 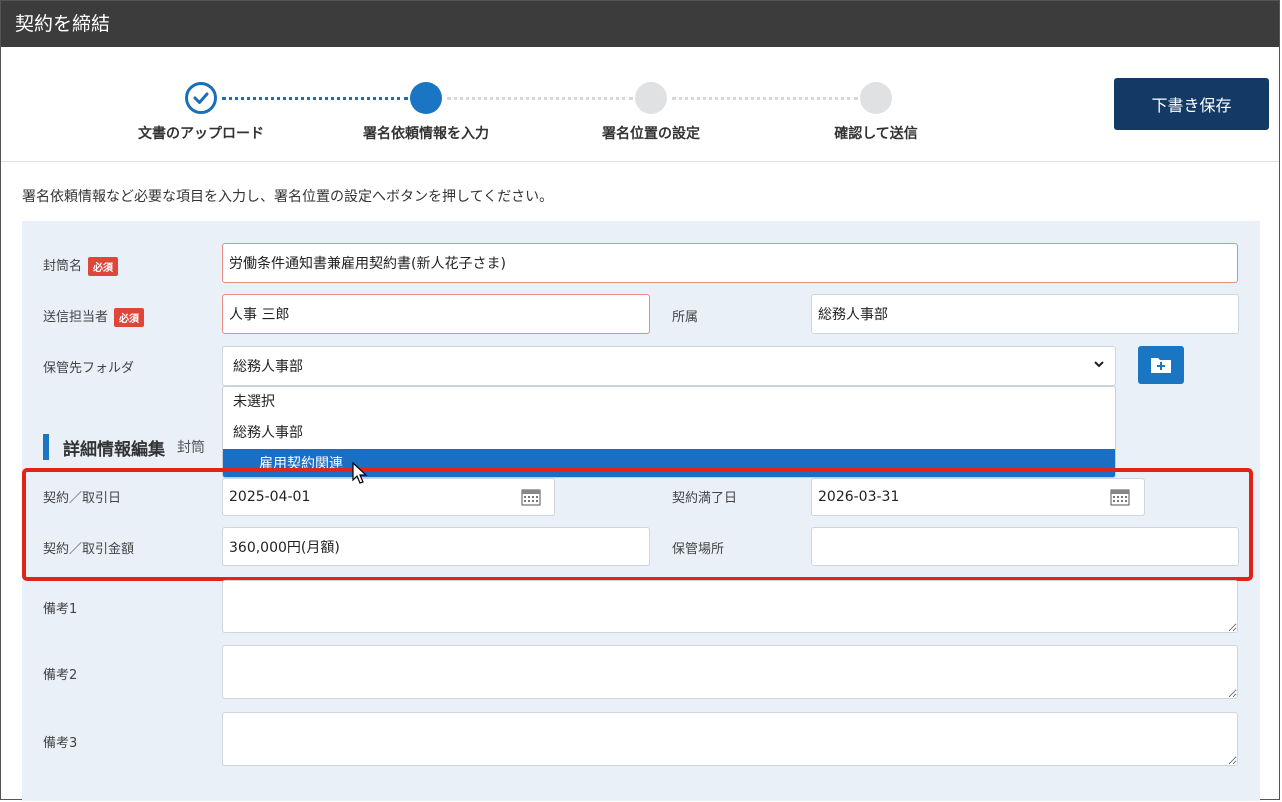 I want to click on envelope-name-label: 封筒名 必須, so click(x=81, y=265).